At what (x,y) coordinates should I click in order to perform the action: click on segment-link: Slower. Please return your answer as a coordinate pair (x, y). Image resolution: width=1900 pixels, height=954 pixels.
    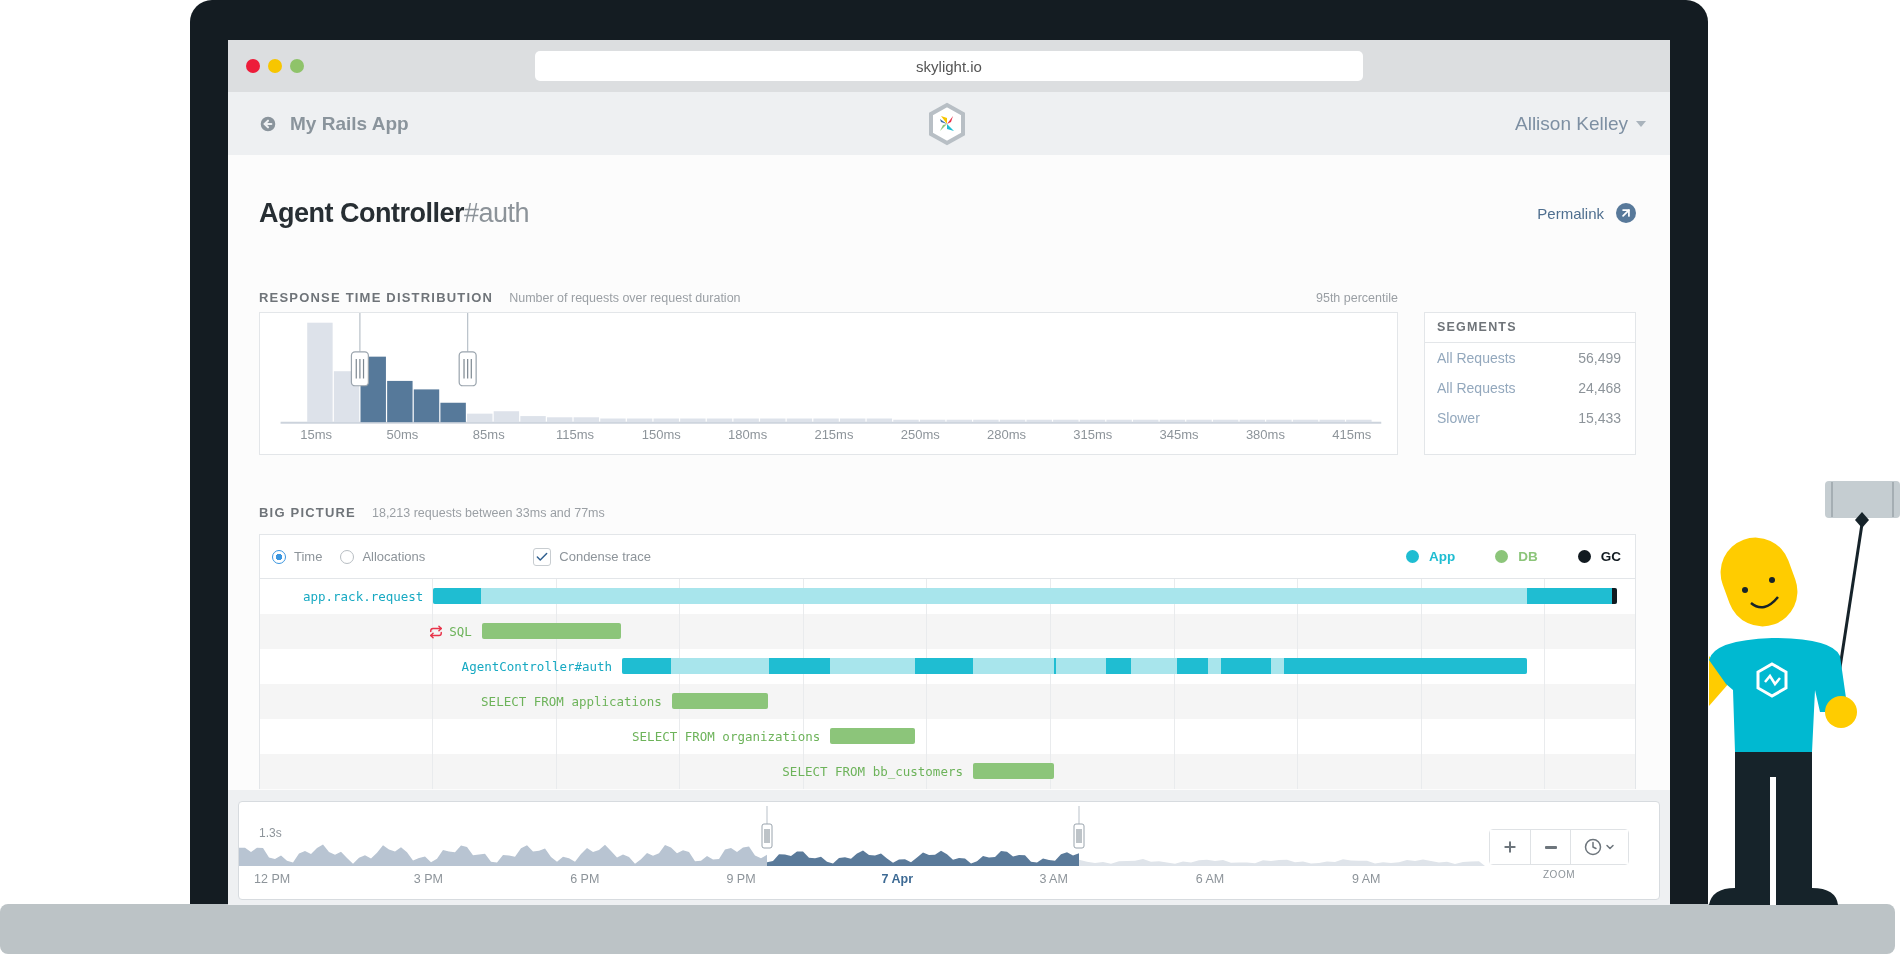
    Looking at the image, I should click on (1458, 418).